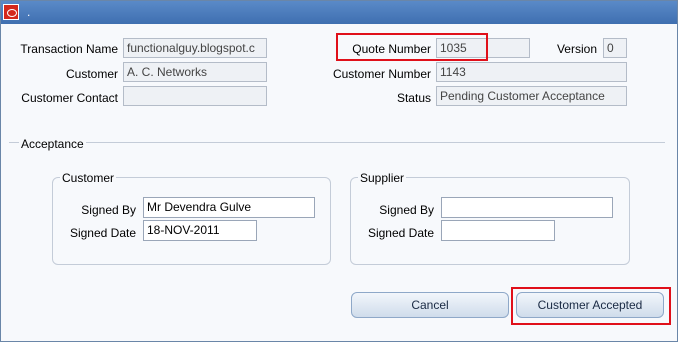 This screenshot has width=678, height=342. I want to click on customer-signed-date-label: Signed Date, so click(102, 233).